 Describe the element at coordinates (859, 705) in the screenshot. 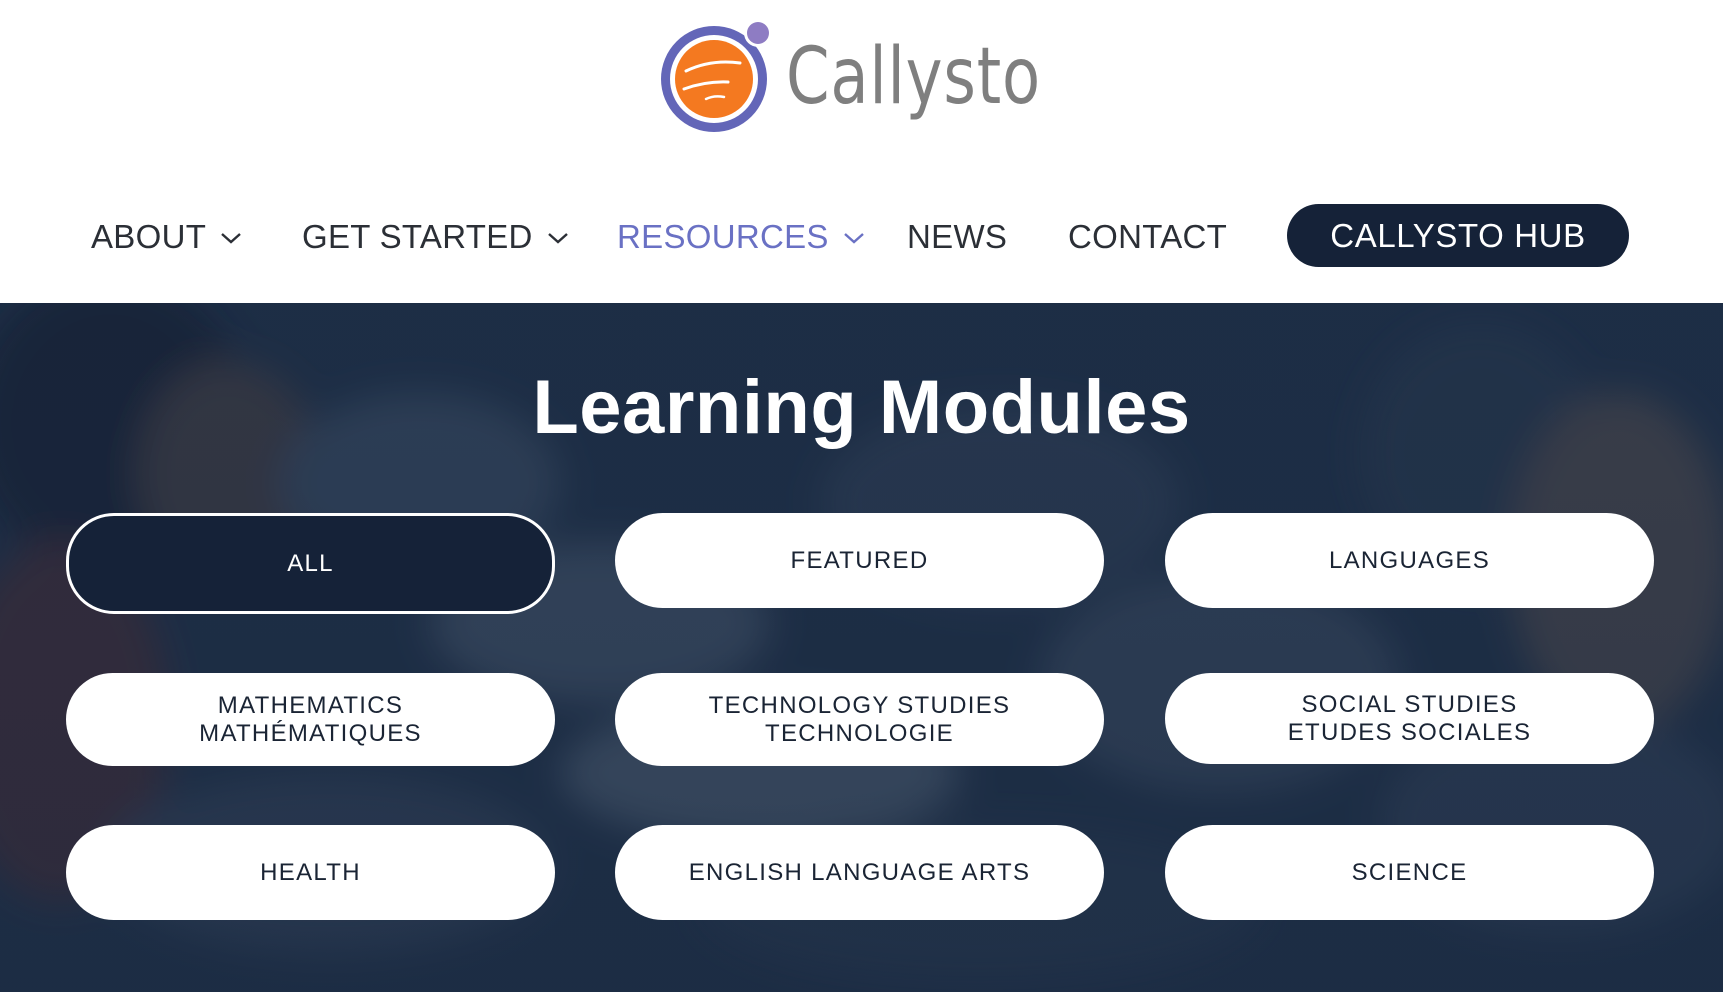

I see `filter-label-line-1: TECHNOLOGY STUDIES` at that location.